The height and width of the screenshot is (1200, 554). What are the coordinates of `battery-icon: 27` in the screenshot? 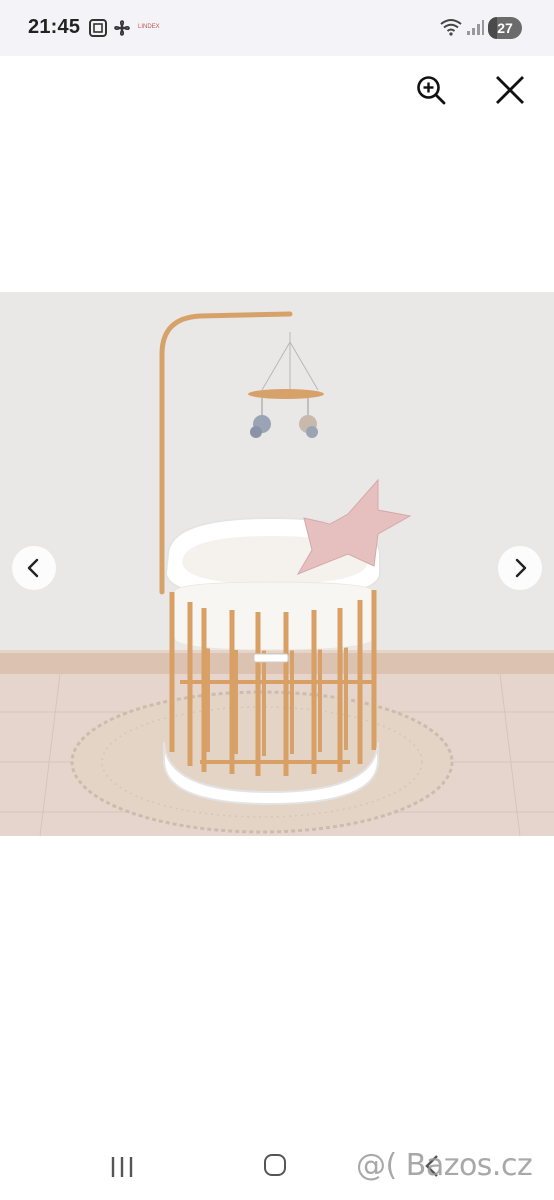 It's located at (505, 28).